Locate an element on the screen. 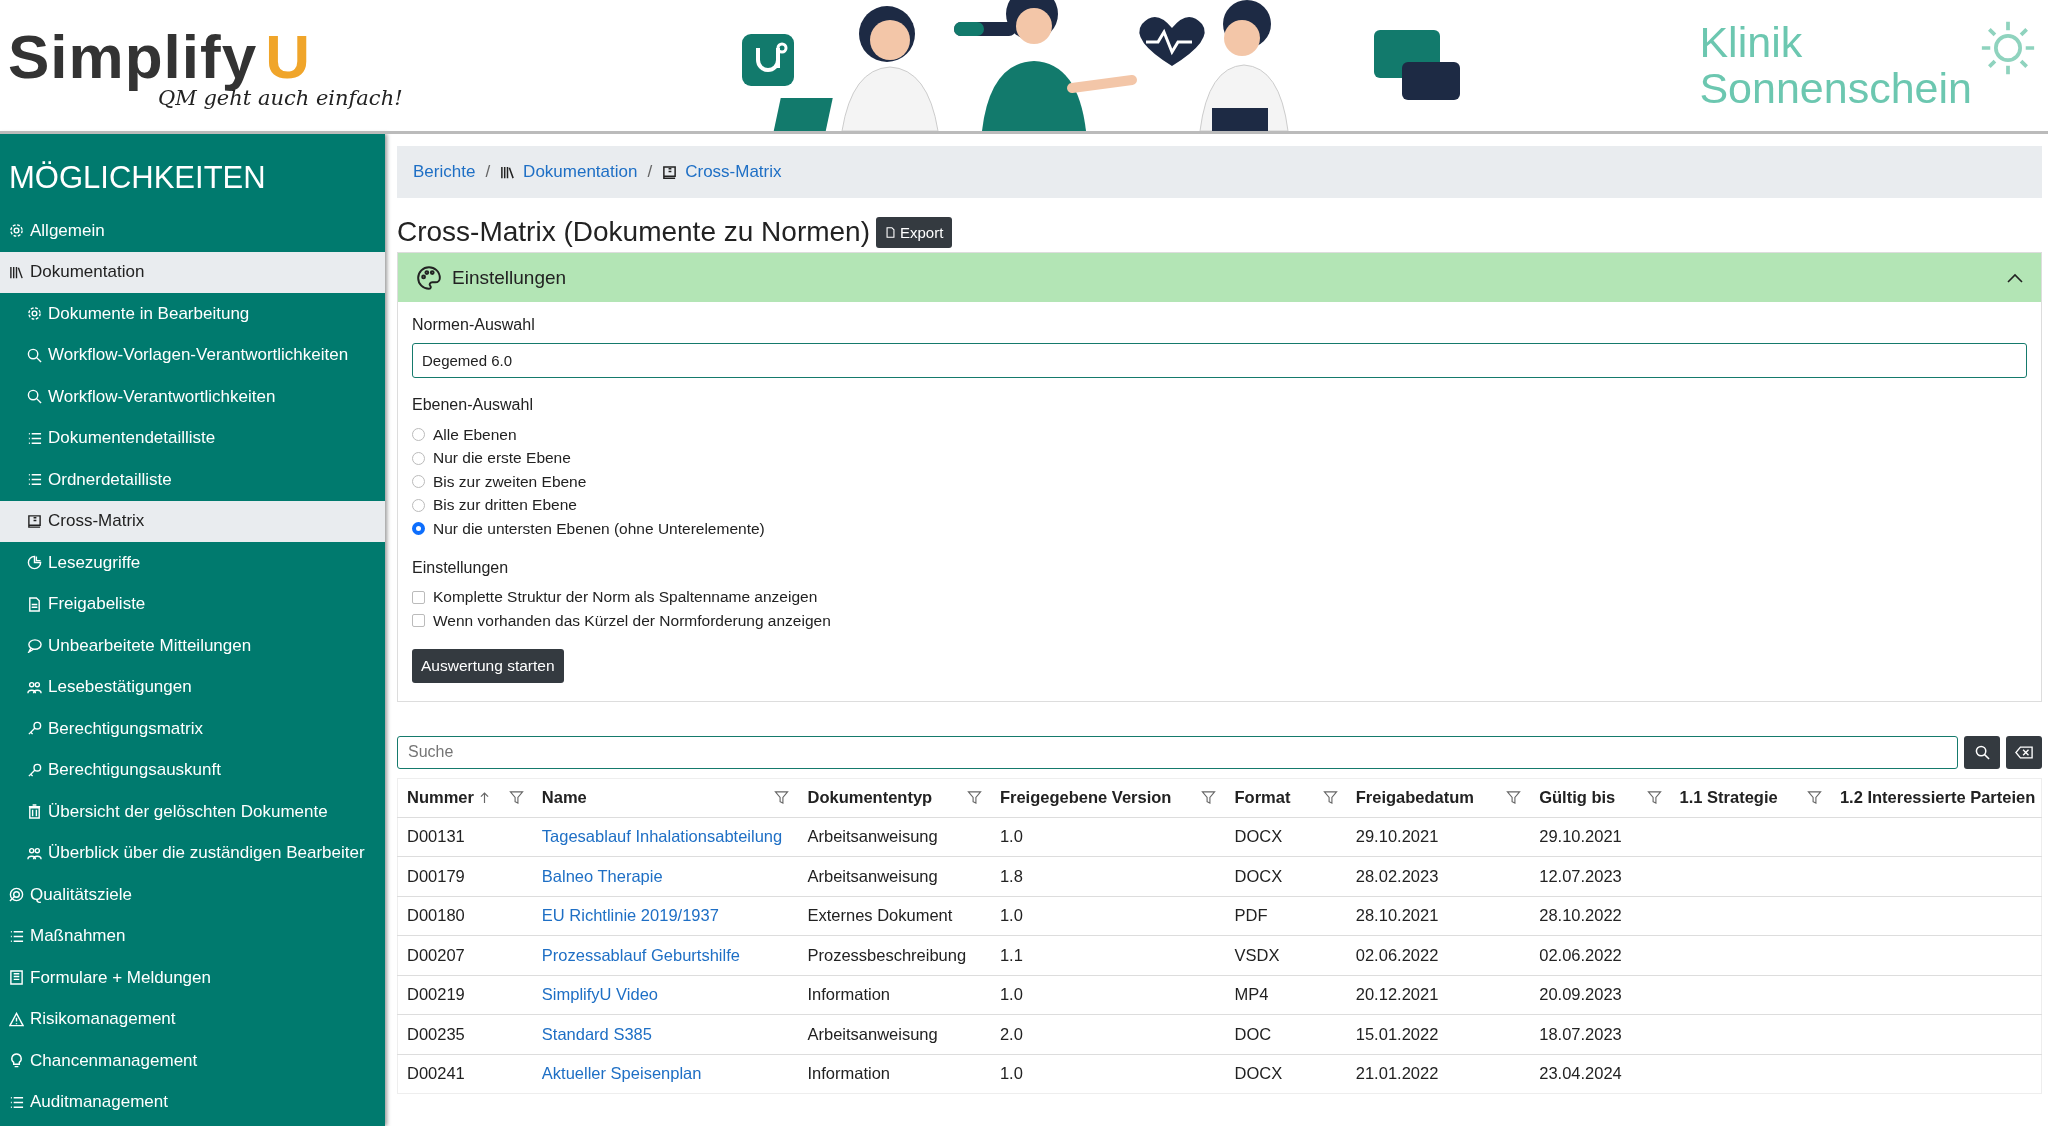 This screenshot has height=1126, width=2048. document-link: Balneo Therapie is located at coordinates (602, 875).